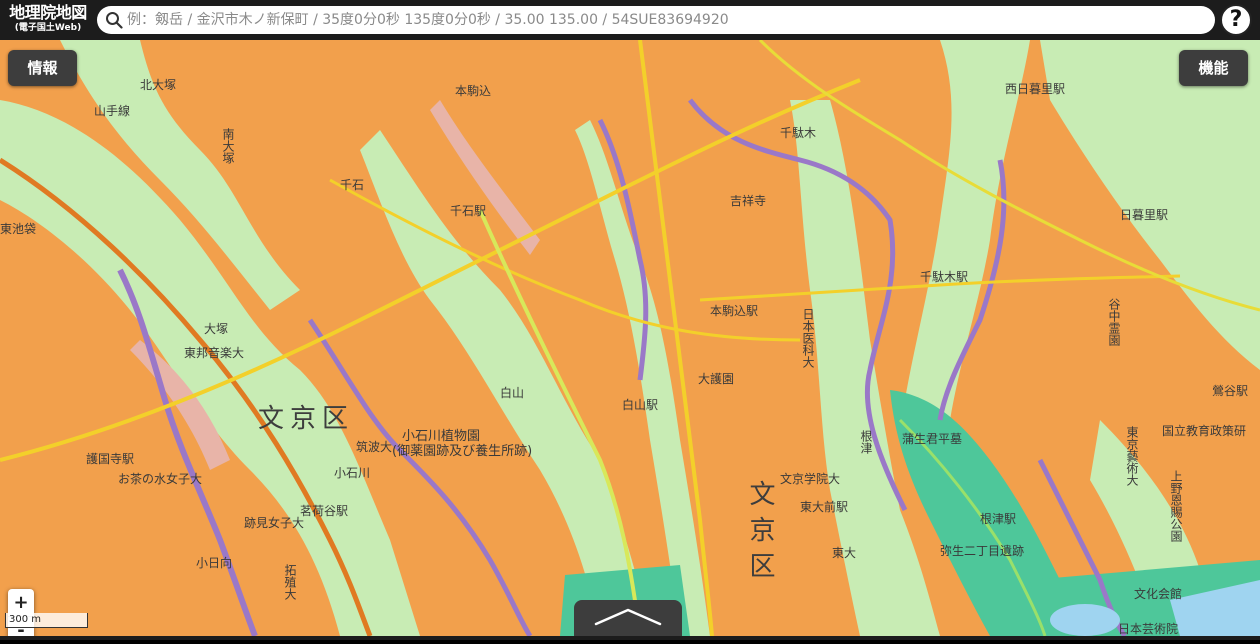 Image resolution: width=1260 pixels, height=644 pixels. Describe the element at coordinates (48, 12) in the screenshot. I see `app-title: 地理院地図` at that location.